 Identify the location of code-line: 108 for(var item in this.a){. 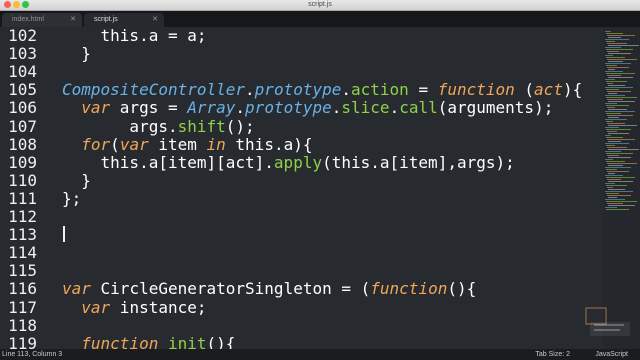
(300, 144).